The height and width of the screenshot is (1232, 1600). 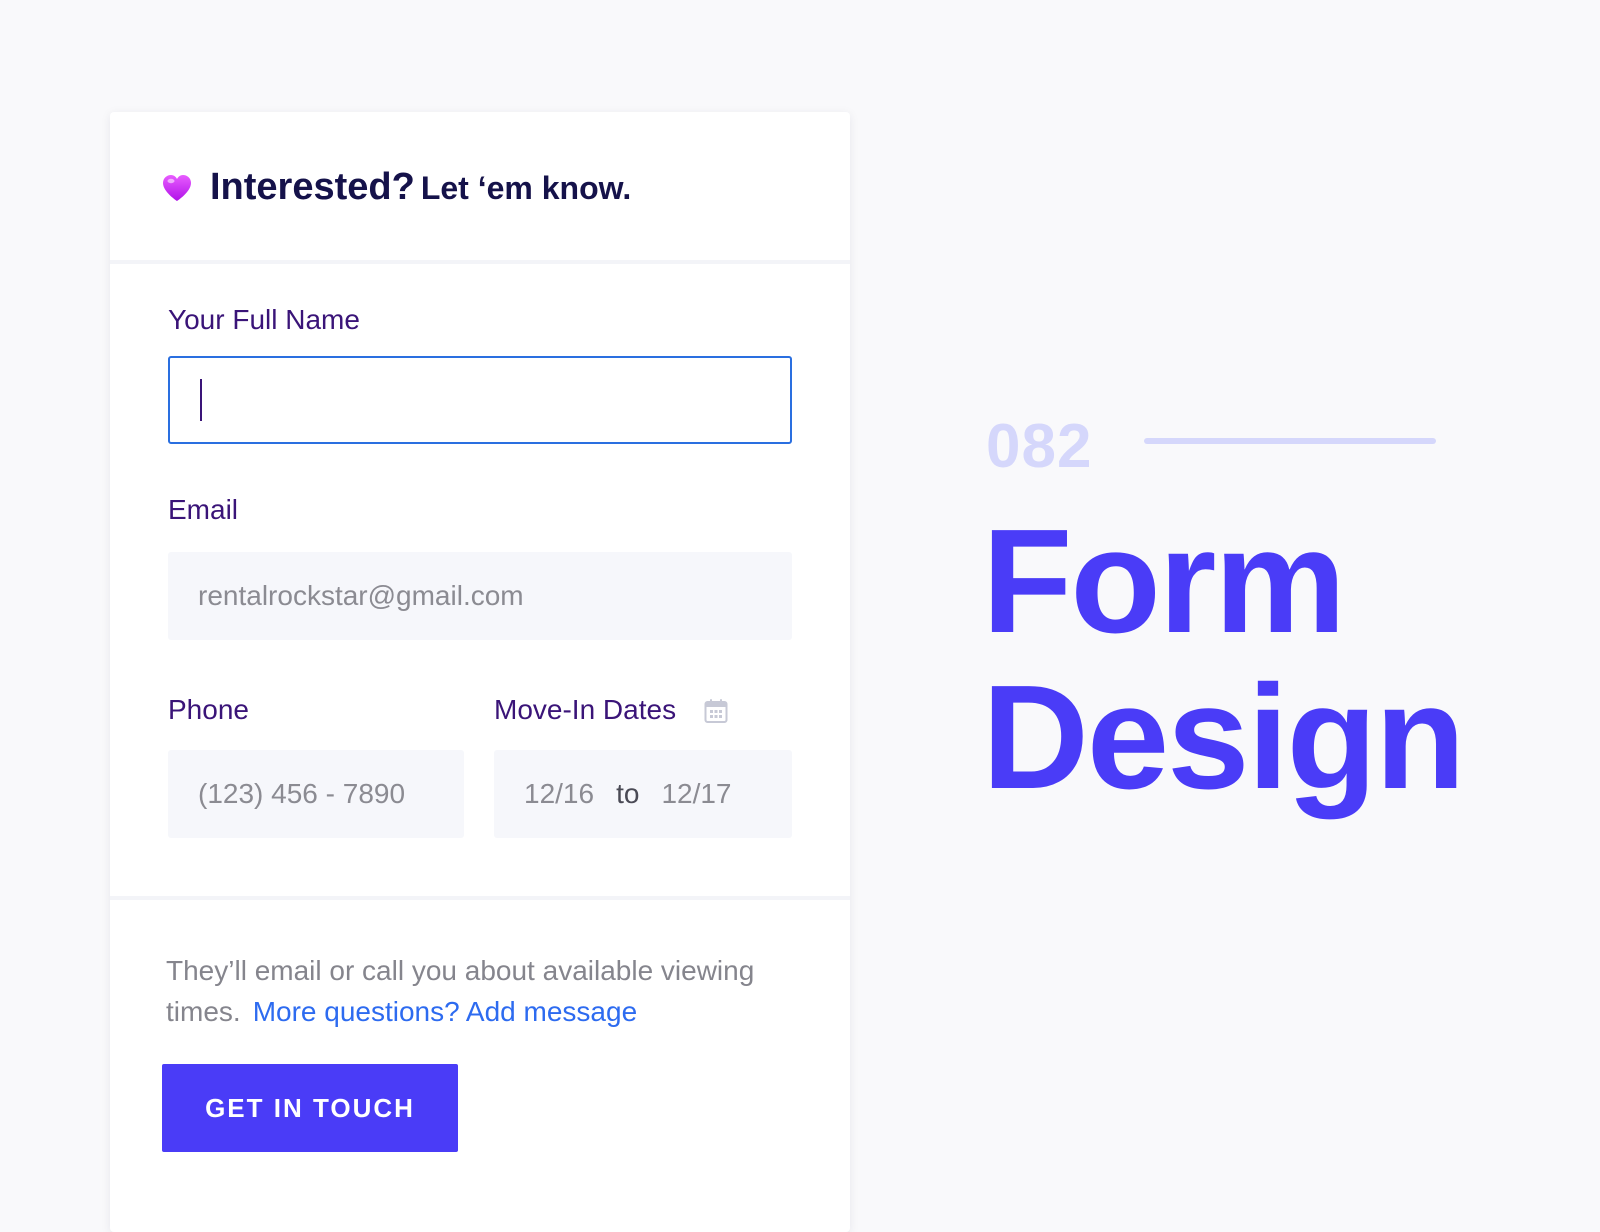 What do you see at coordinates (1223, 737) in the screenshot?
I see `title-line-2: Design` at bounding box center [1223, 737].